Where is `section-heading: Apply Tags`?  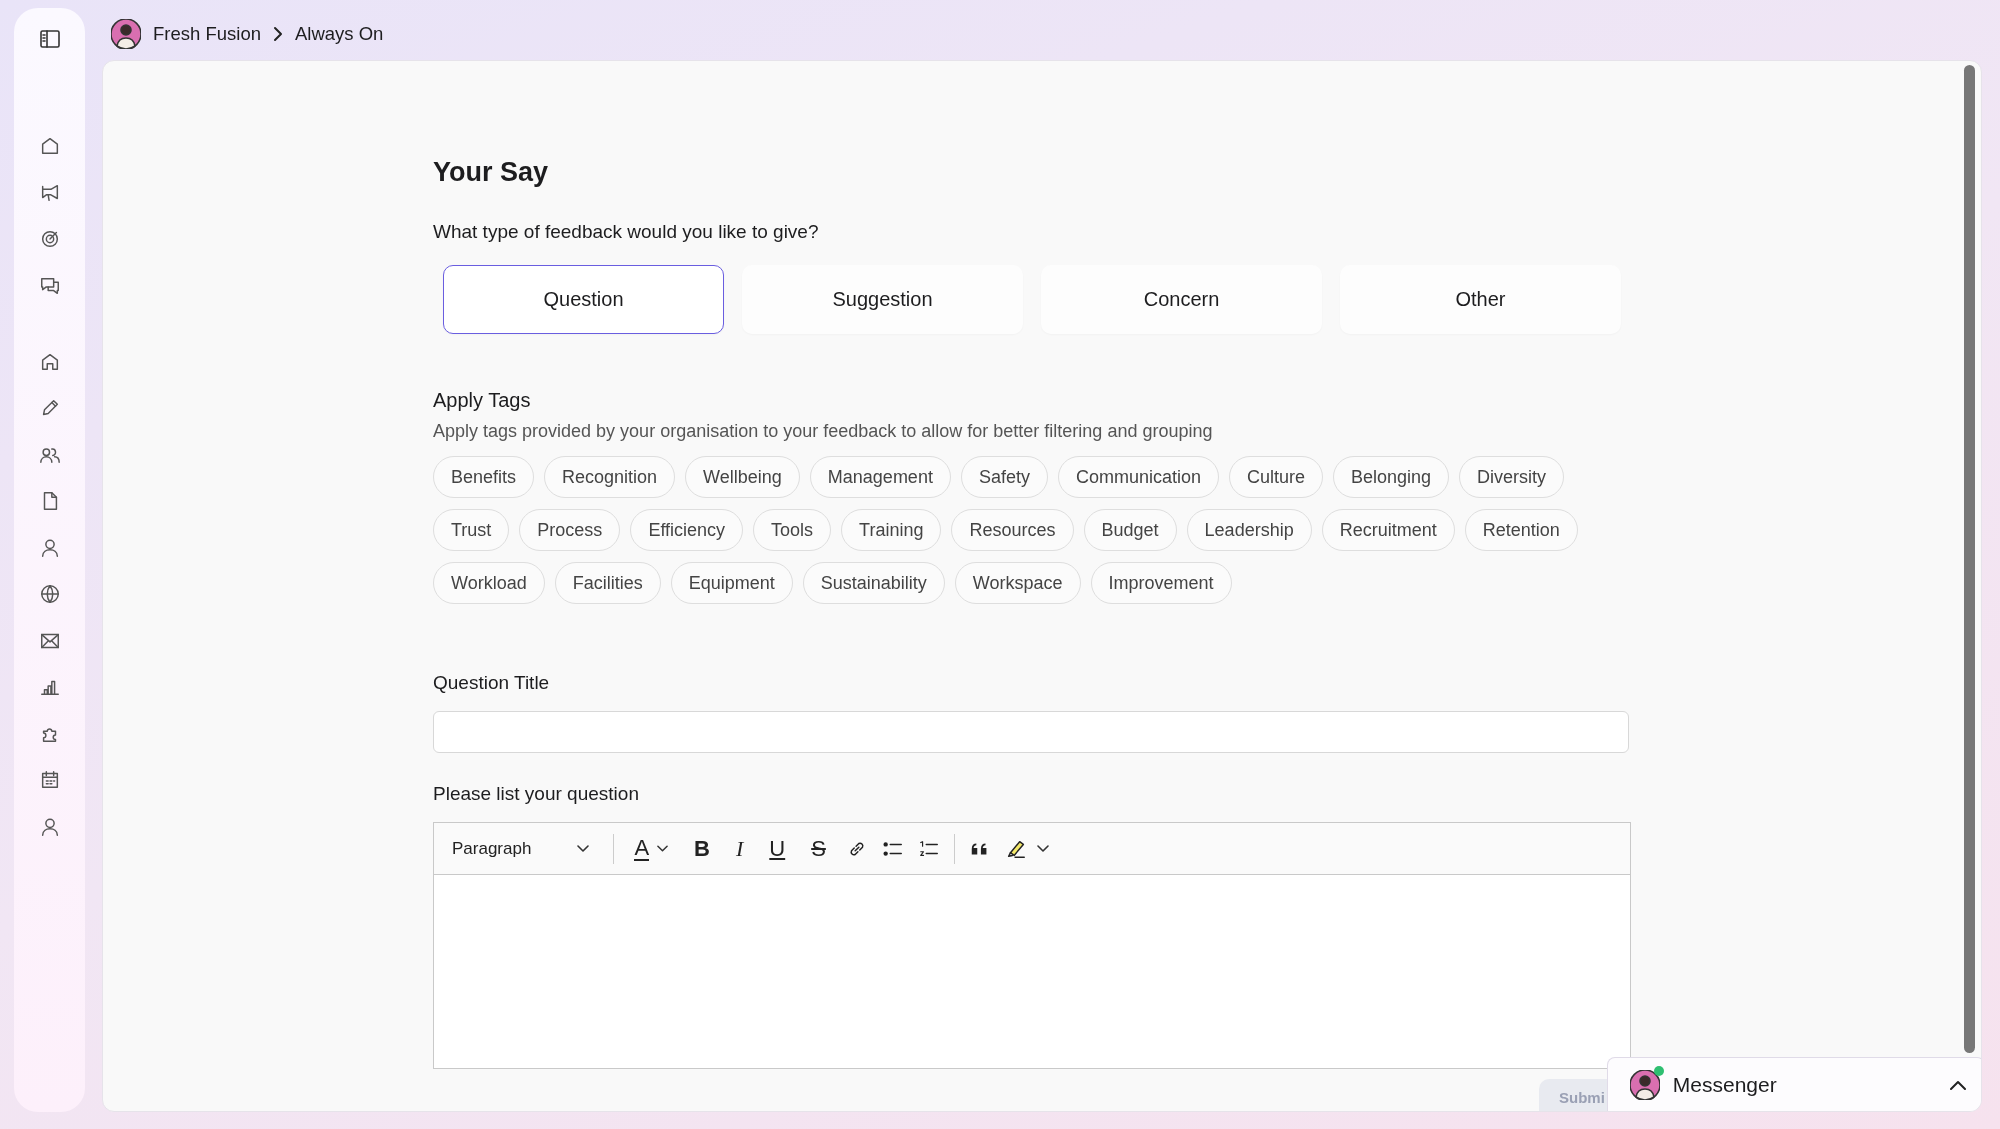
section-heading: Apply Tags is located at coordinates (482, 400).